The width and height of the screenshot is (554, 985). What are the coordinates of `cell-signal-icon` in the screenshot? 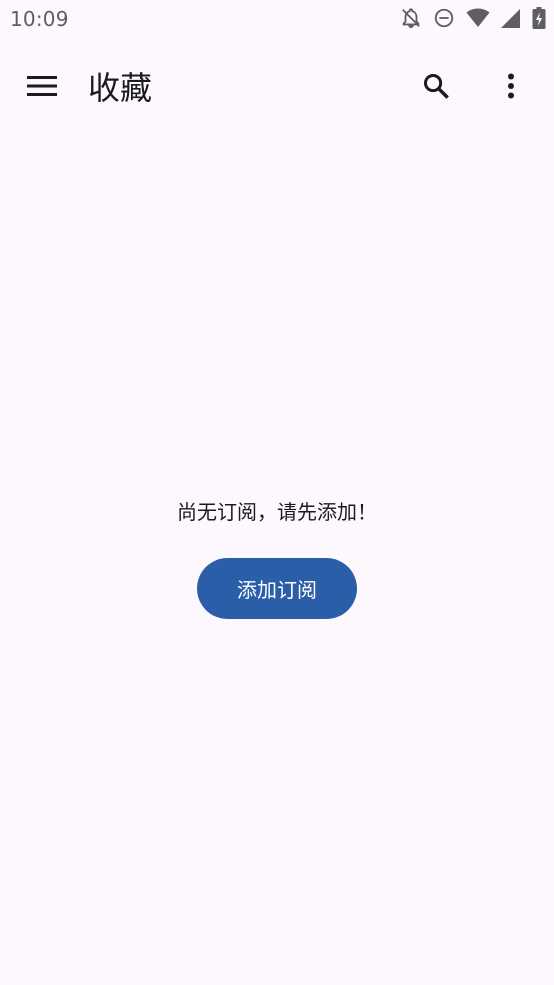 It's located at (511, 18).